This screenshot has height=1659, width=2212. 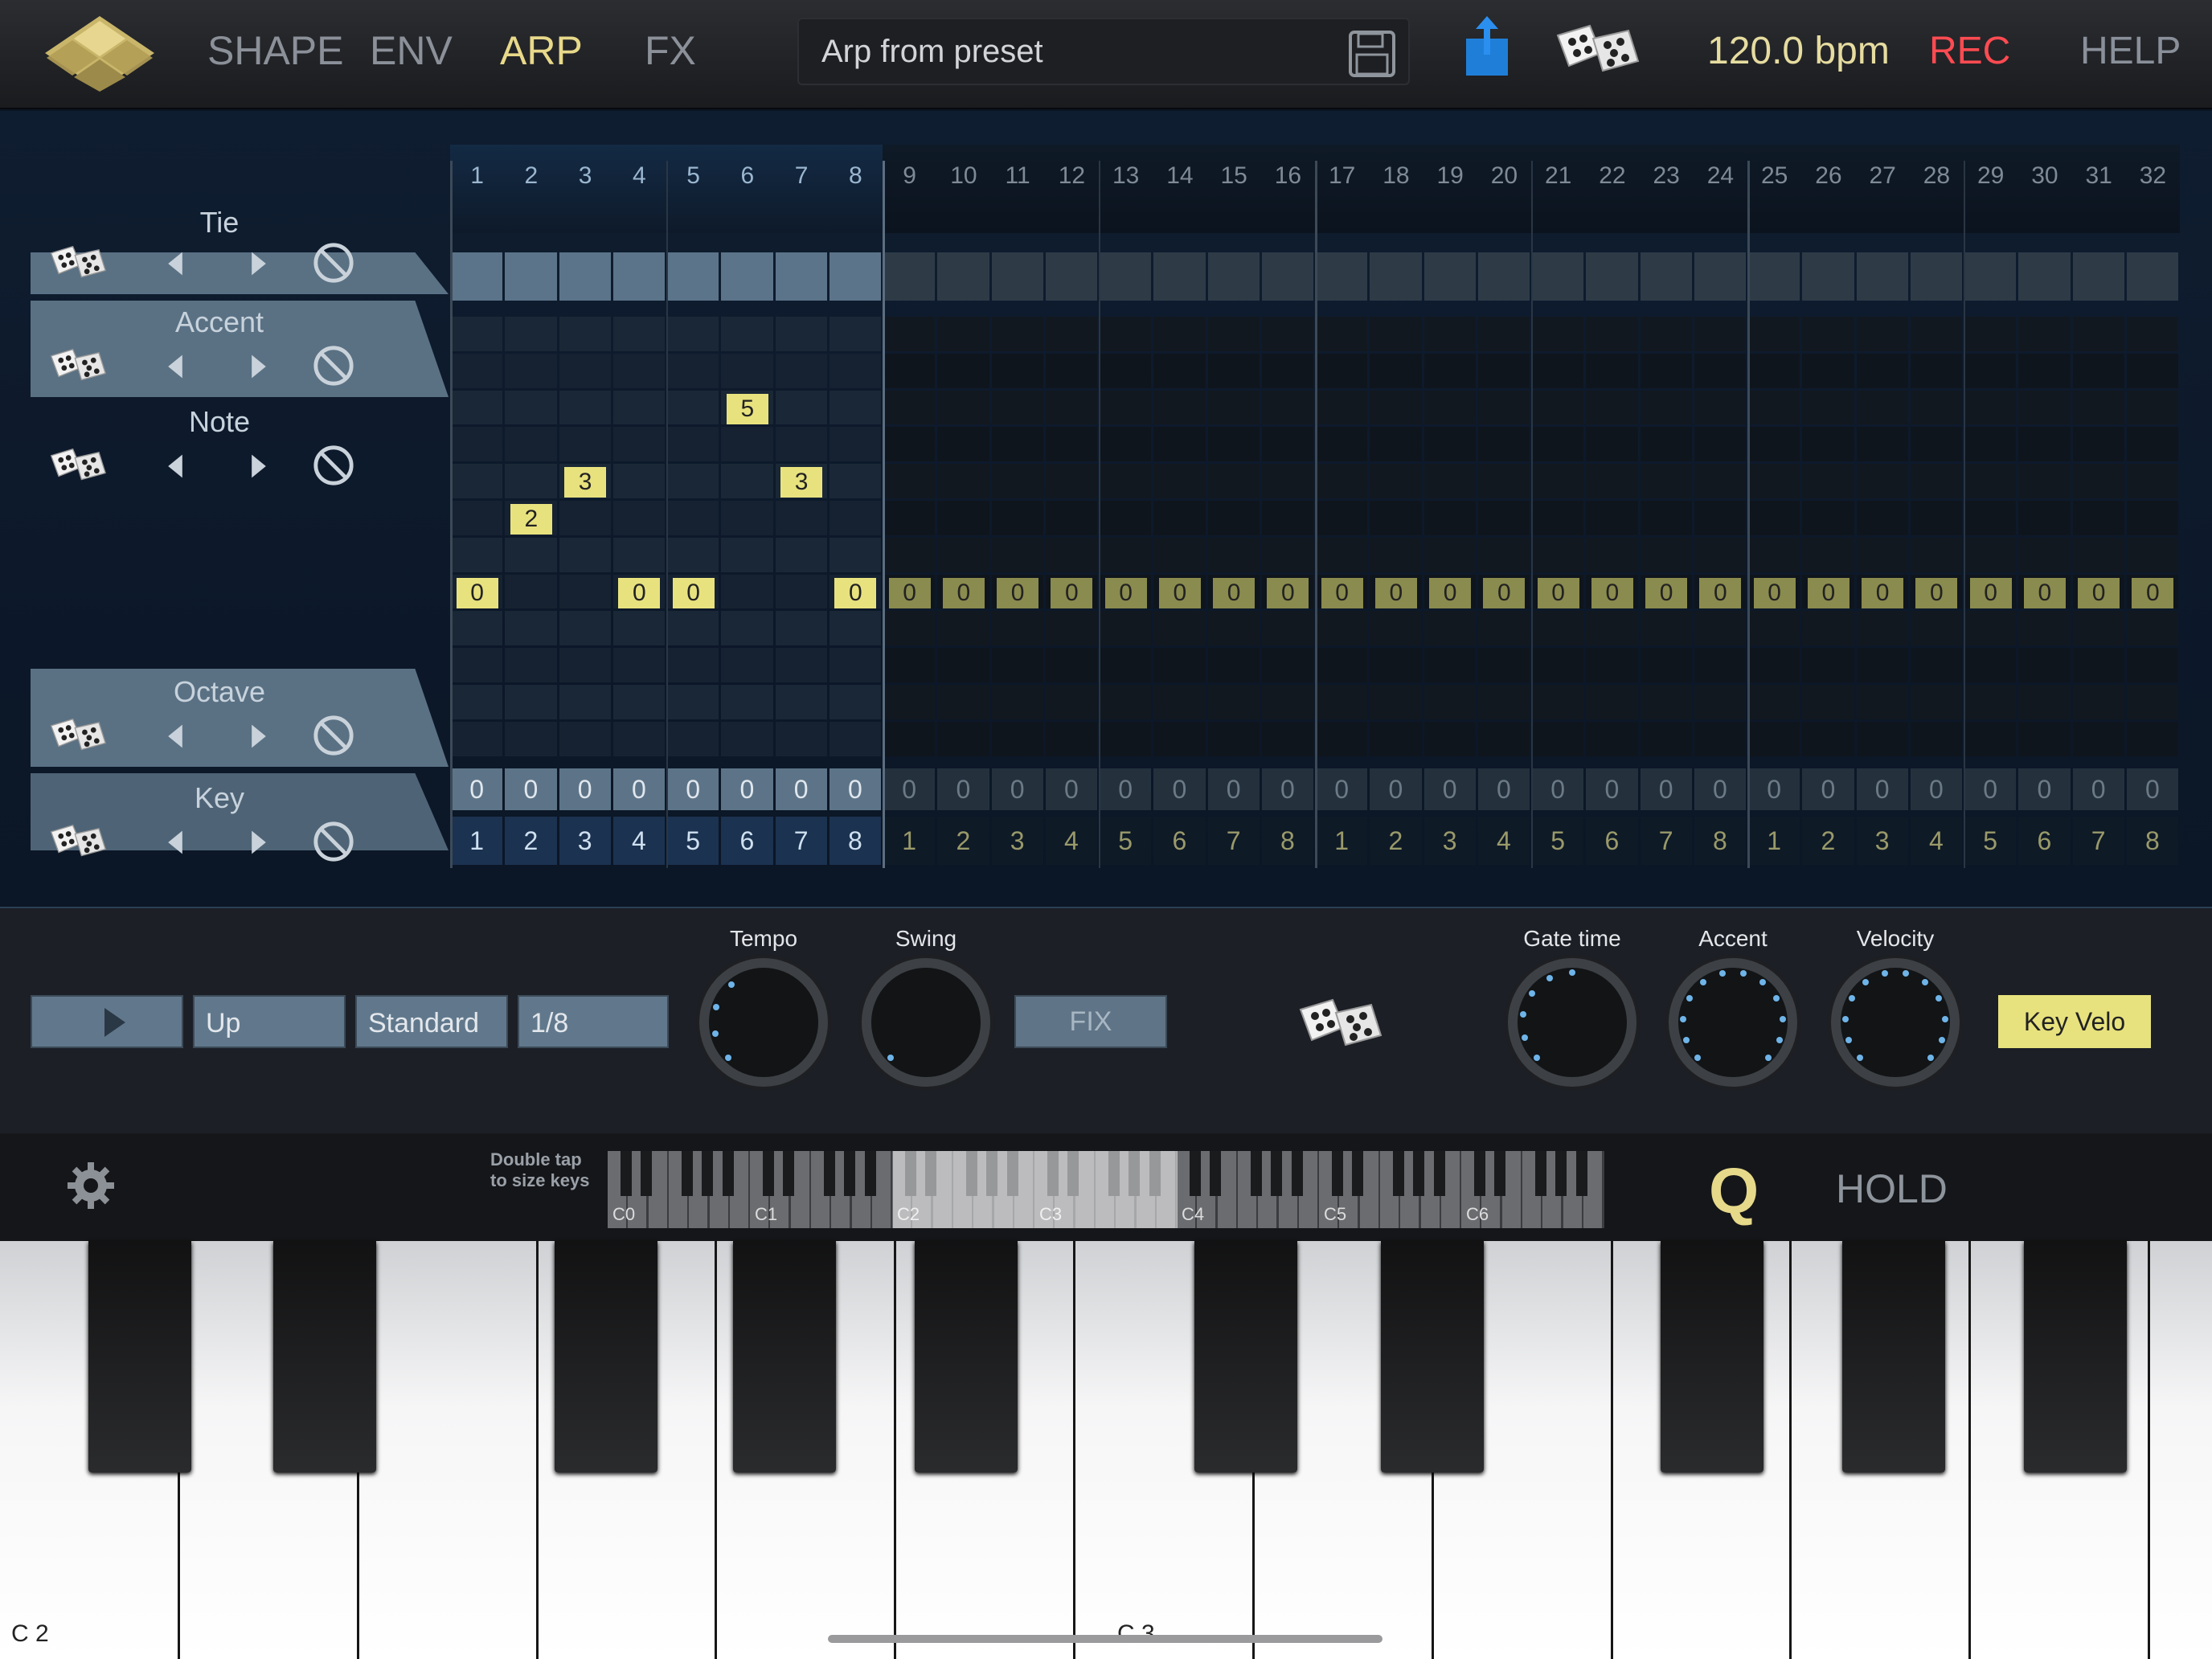 I want to click on direction-select: Up, so click(x=269, y=1021).